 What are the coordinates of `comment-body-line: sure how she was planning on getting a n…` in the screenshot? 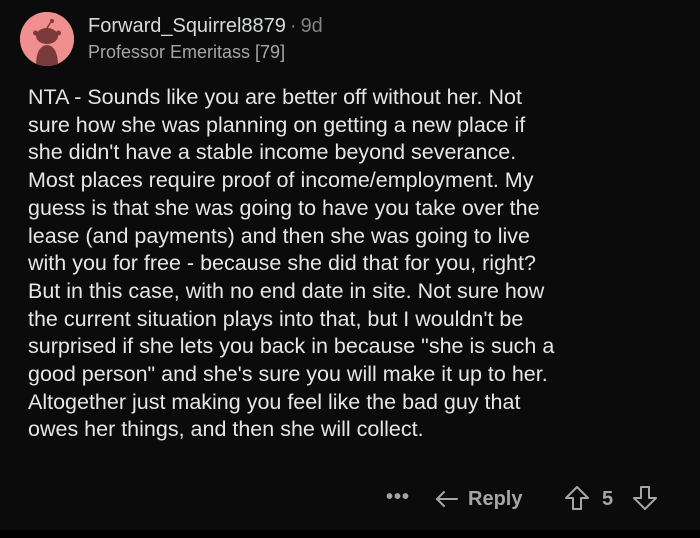 It's located at (277, 124).